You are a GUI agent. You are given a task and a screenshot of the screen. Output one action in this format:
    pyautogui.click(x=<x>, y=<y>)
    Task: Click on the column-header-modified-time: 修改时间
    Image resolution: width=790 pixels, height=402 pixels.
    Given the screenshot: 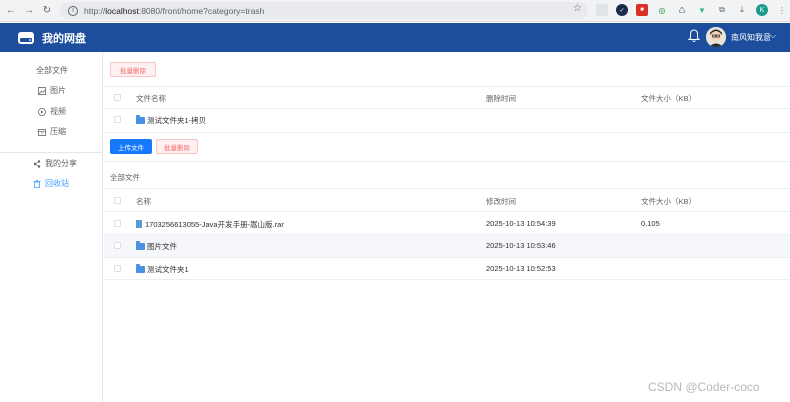 What is the action you would take?
    pyautogui.click(x=501, y=201)
    